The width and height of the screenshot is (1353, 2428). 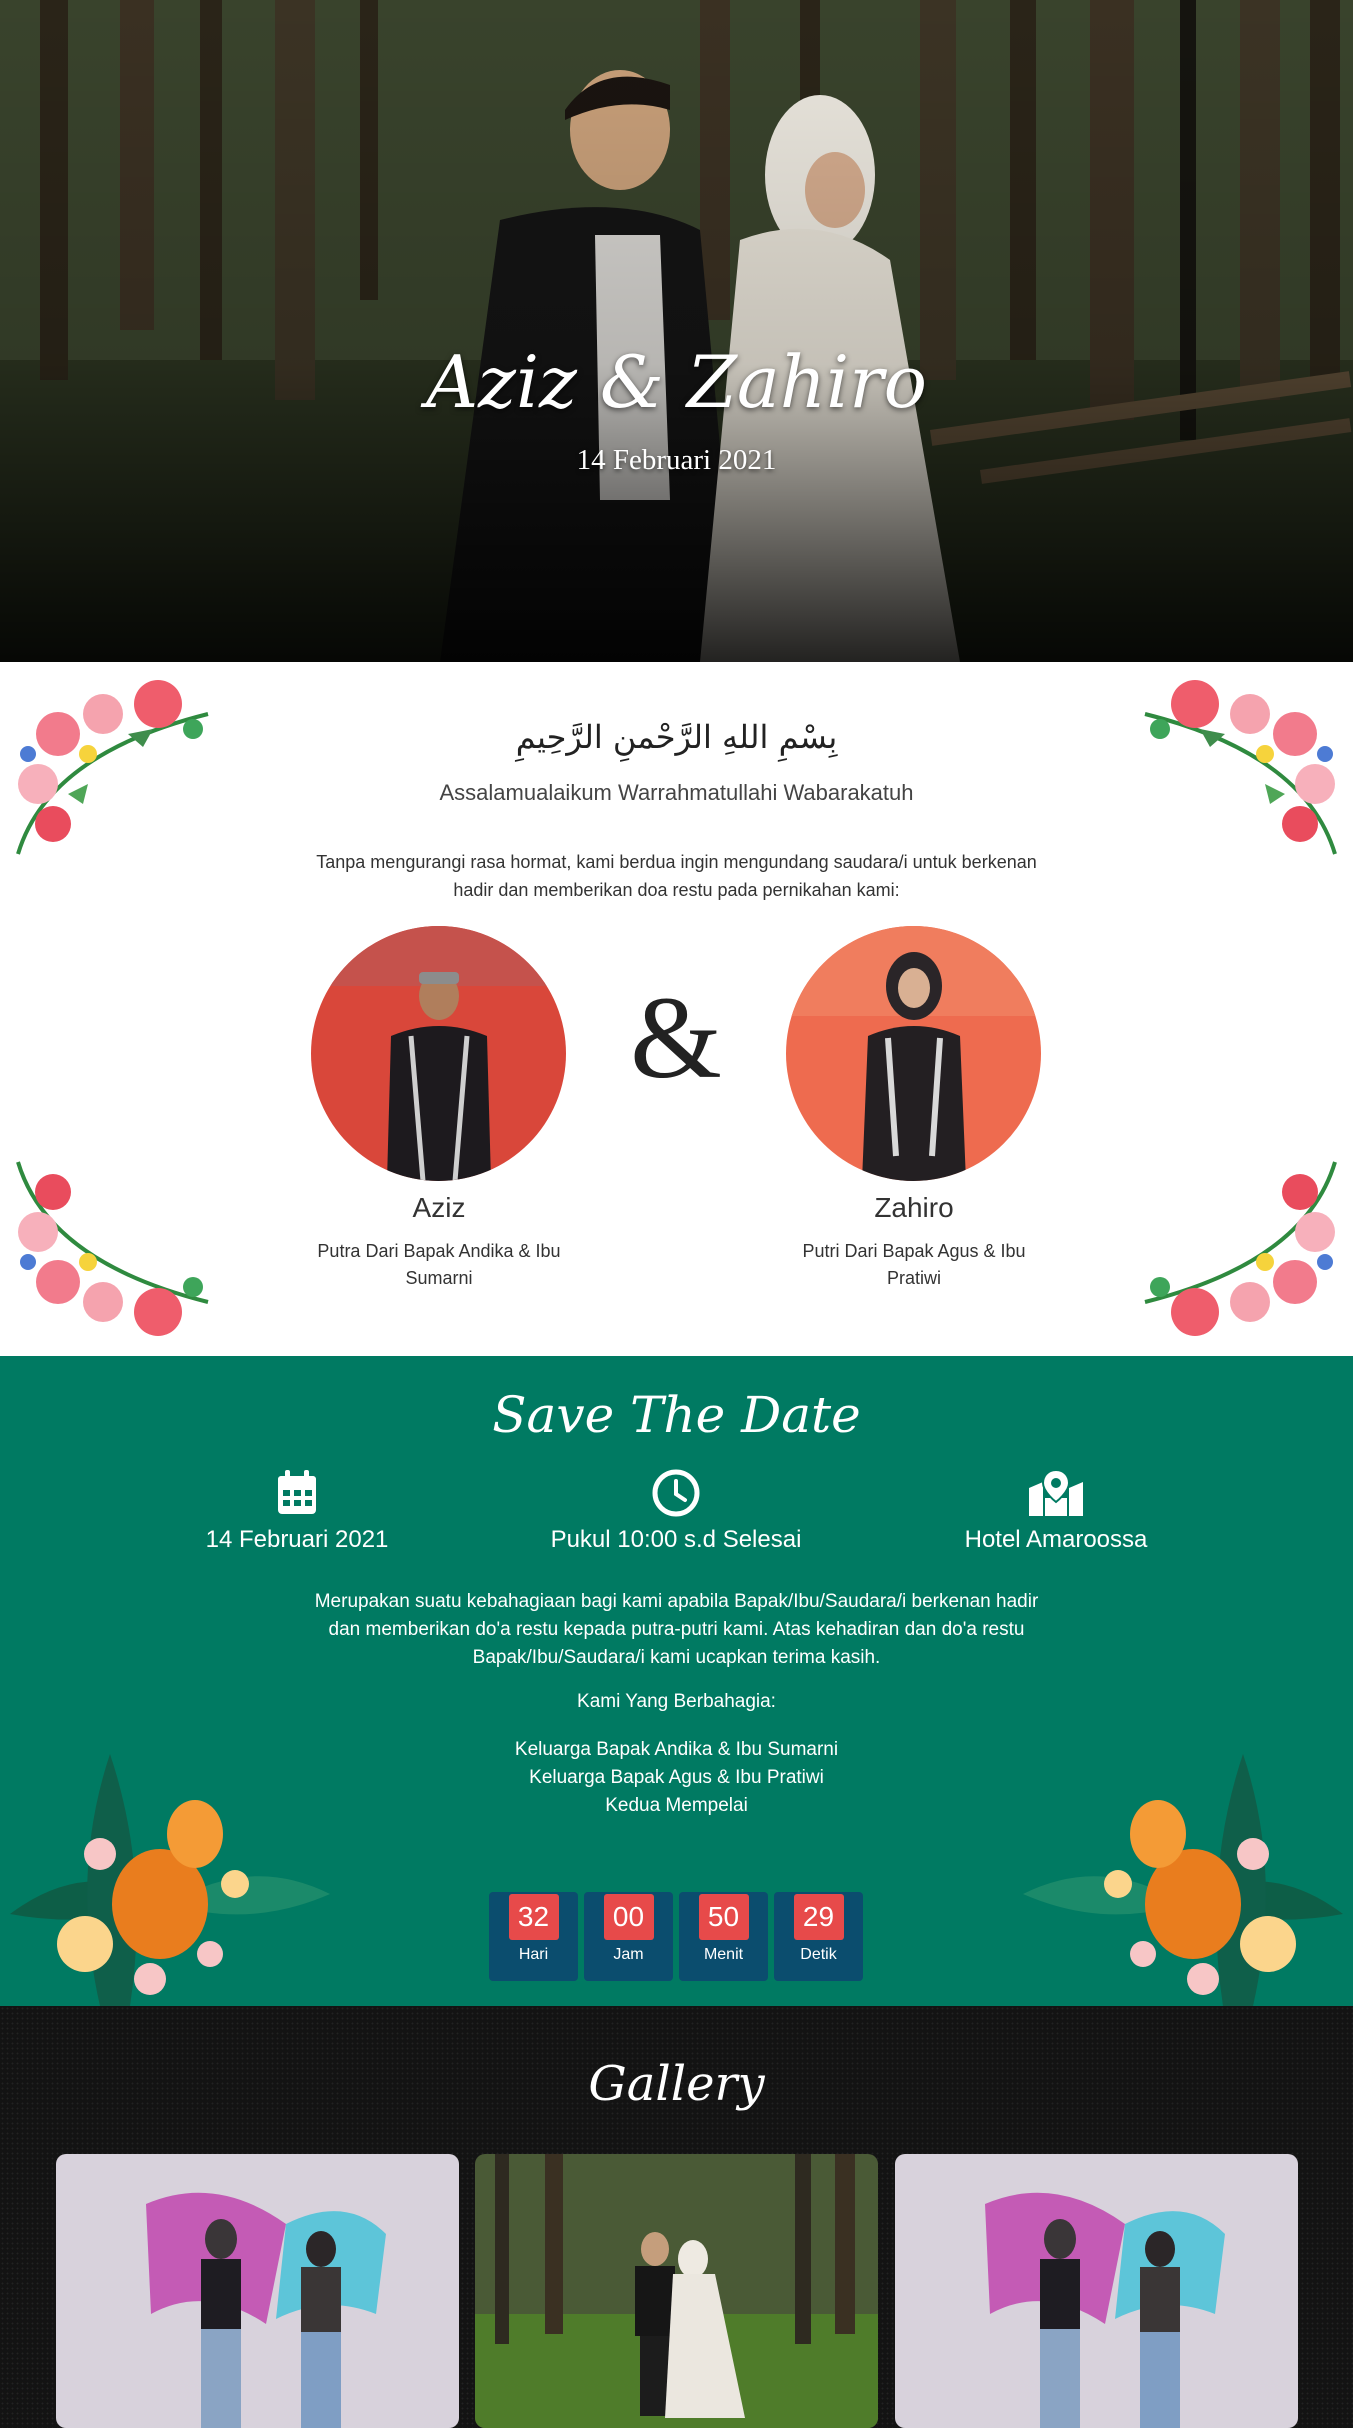 I want to click on flower-decoration-top-right-icon, so click(x=1240, y=767).